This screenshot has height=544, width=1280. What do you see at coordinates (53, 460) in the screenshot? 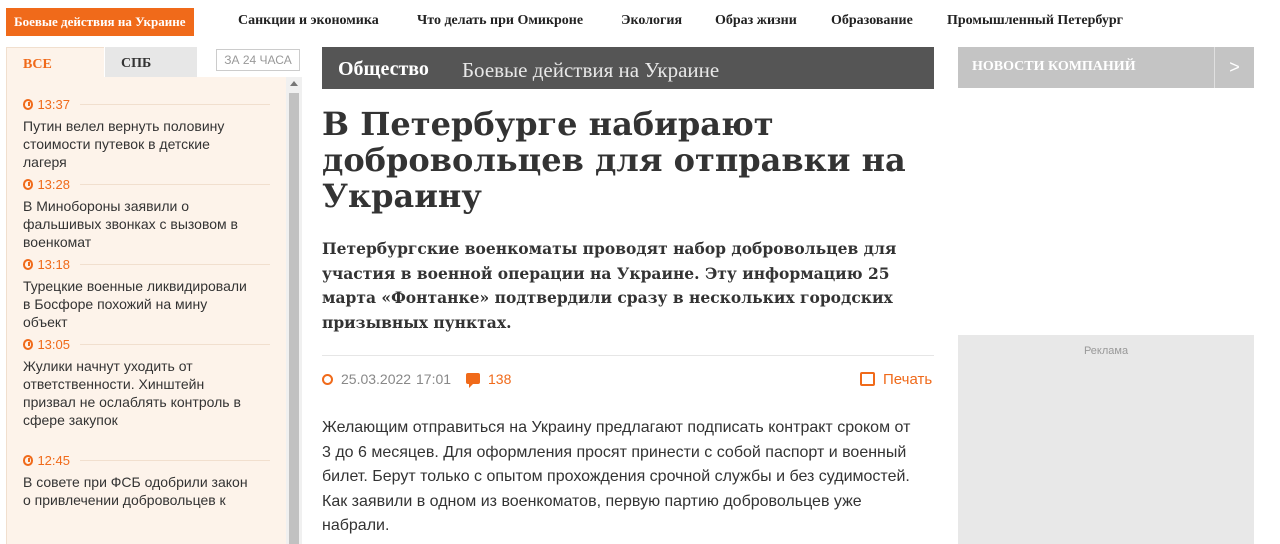
I see `feed-item-time: 12:45` at bounding box center [53, 460].